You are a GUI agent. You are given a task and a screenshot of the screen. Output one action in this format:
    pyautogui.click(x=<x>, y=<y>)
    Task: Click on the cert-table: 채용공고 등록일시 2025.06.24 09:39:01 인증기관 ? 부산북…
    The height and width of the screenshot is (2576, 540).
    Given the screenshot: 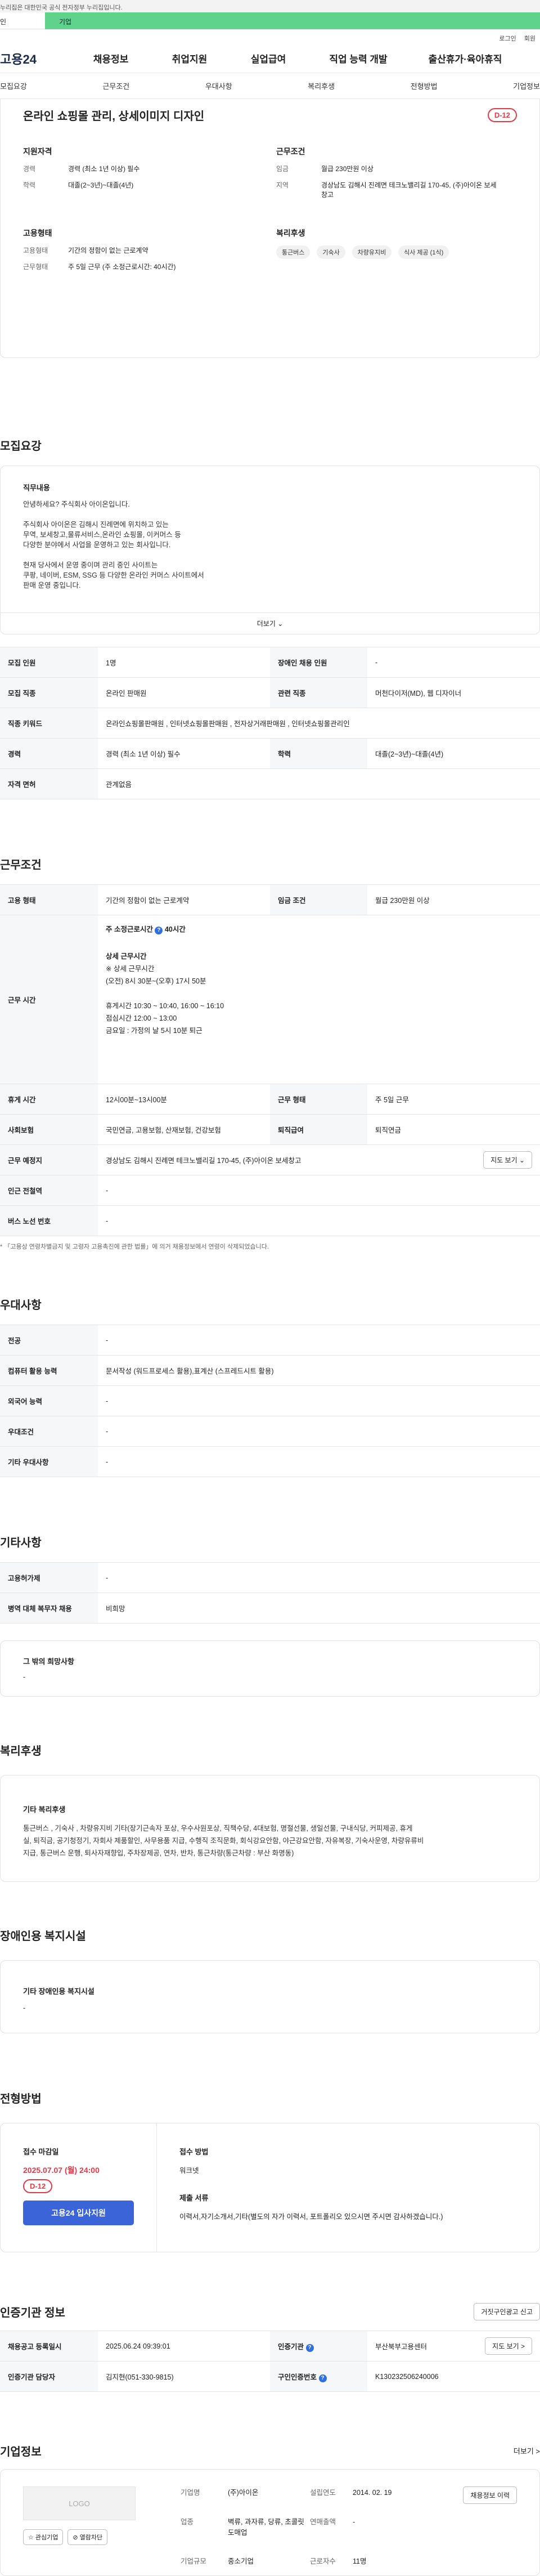 What is the action you would take?
    pyautogui.click(x=270, y=2361)
    